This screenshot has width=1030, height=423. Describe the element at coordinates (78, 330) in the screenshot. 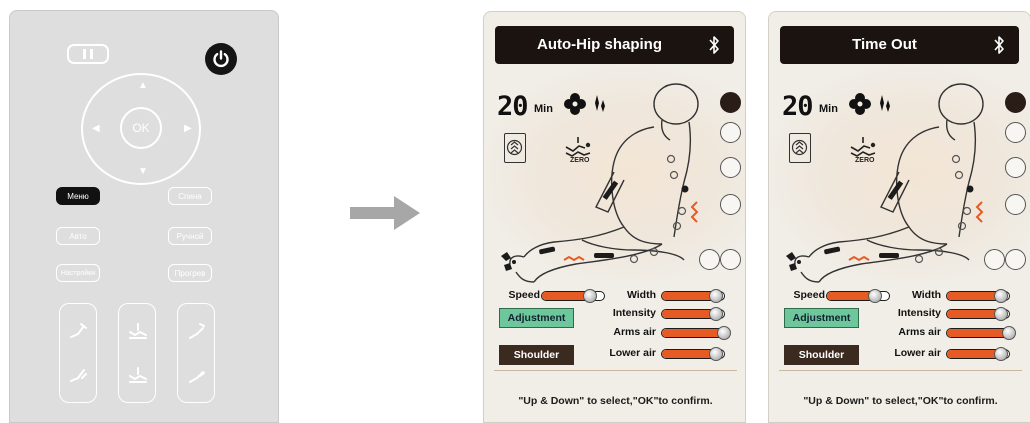

I see `recline-icon` at that location.